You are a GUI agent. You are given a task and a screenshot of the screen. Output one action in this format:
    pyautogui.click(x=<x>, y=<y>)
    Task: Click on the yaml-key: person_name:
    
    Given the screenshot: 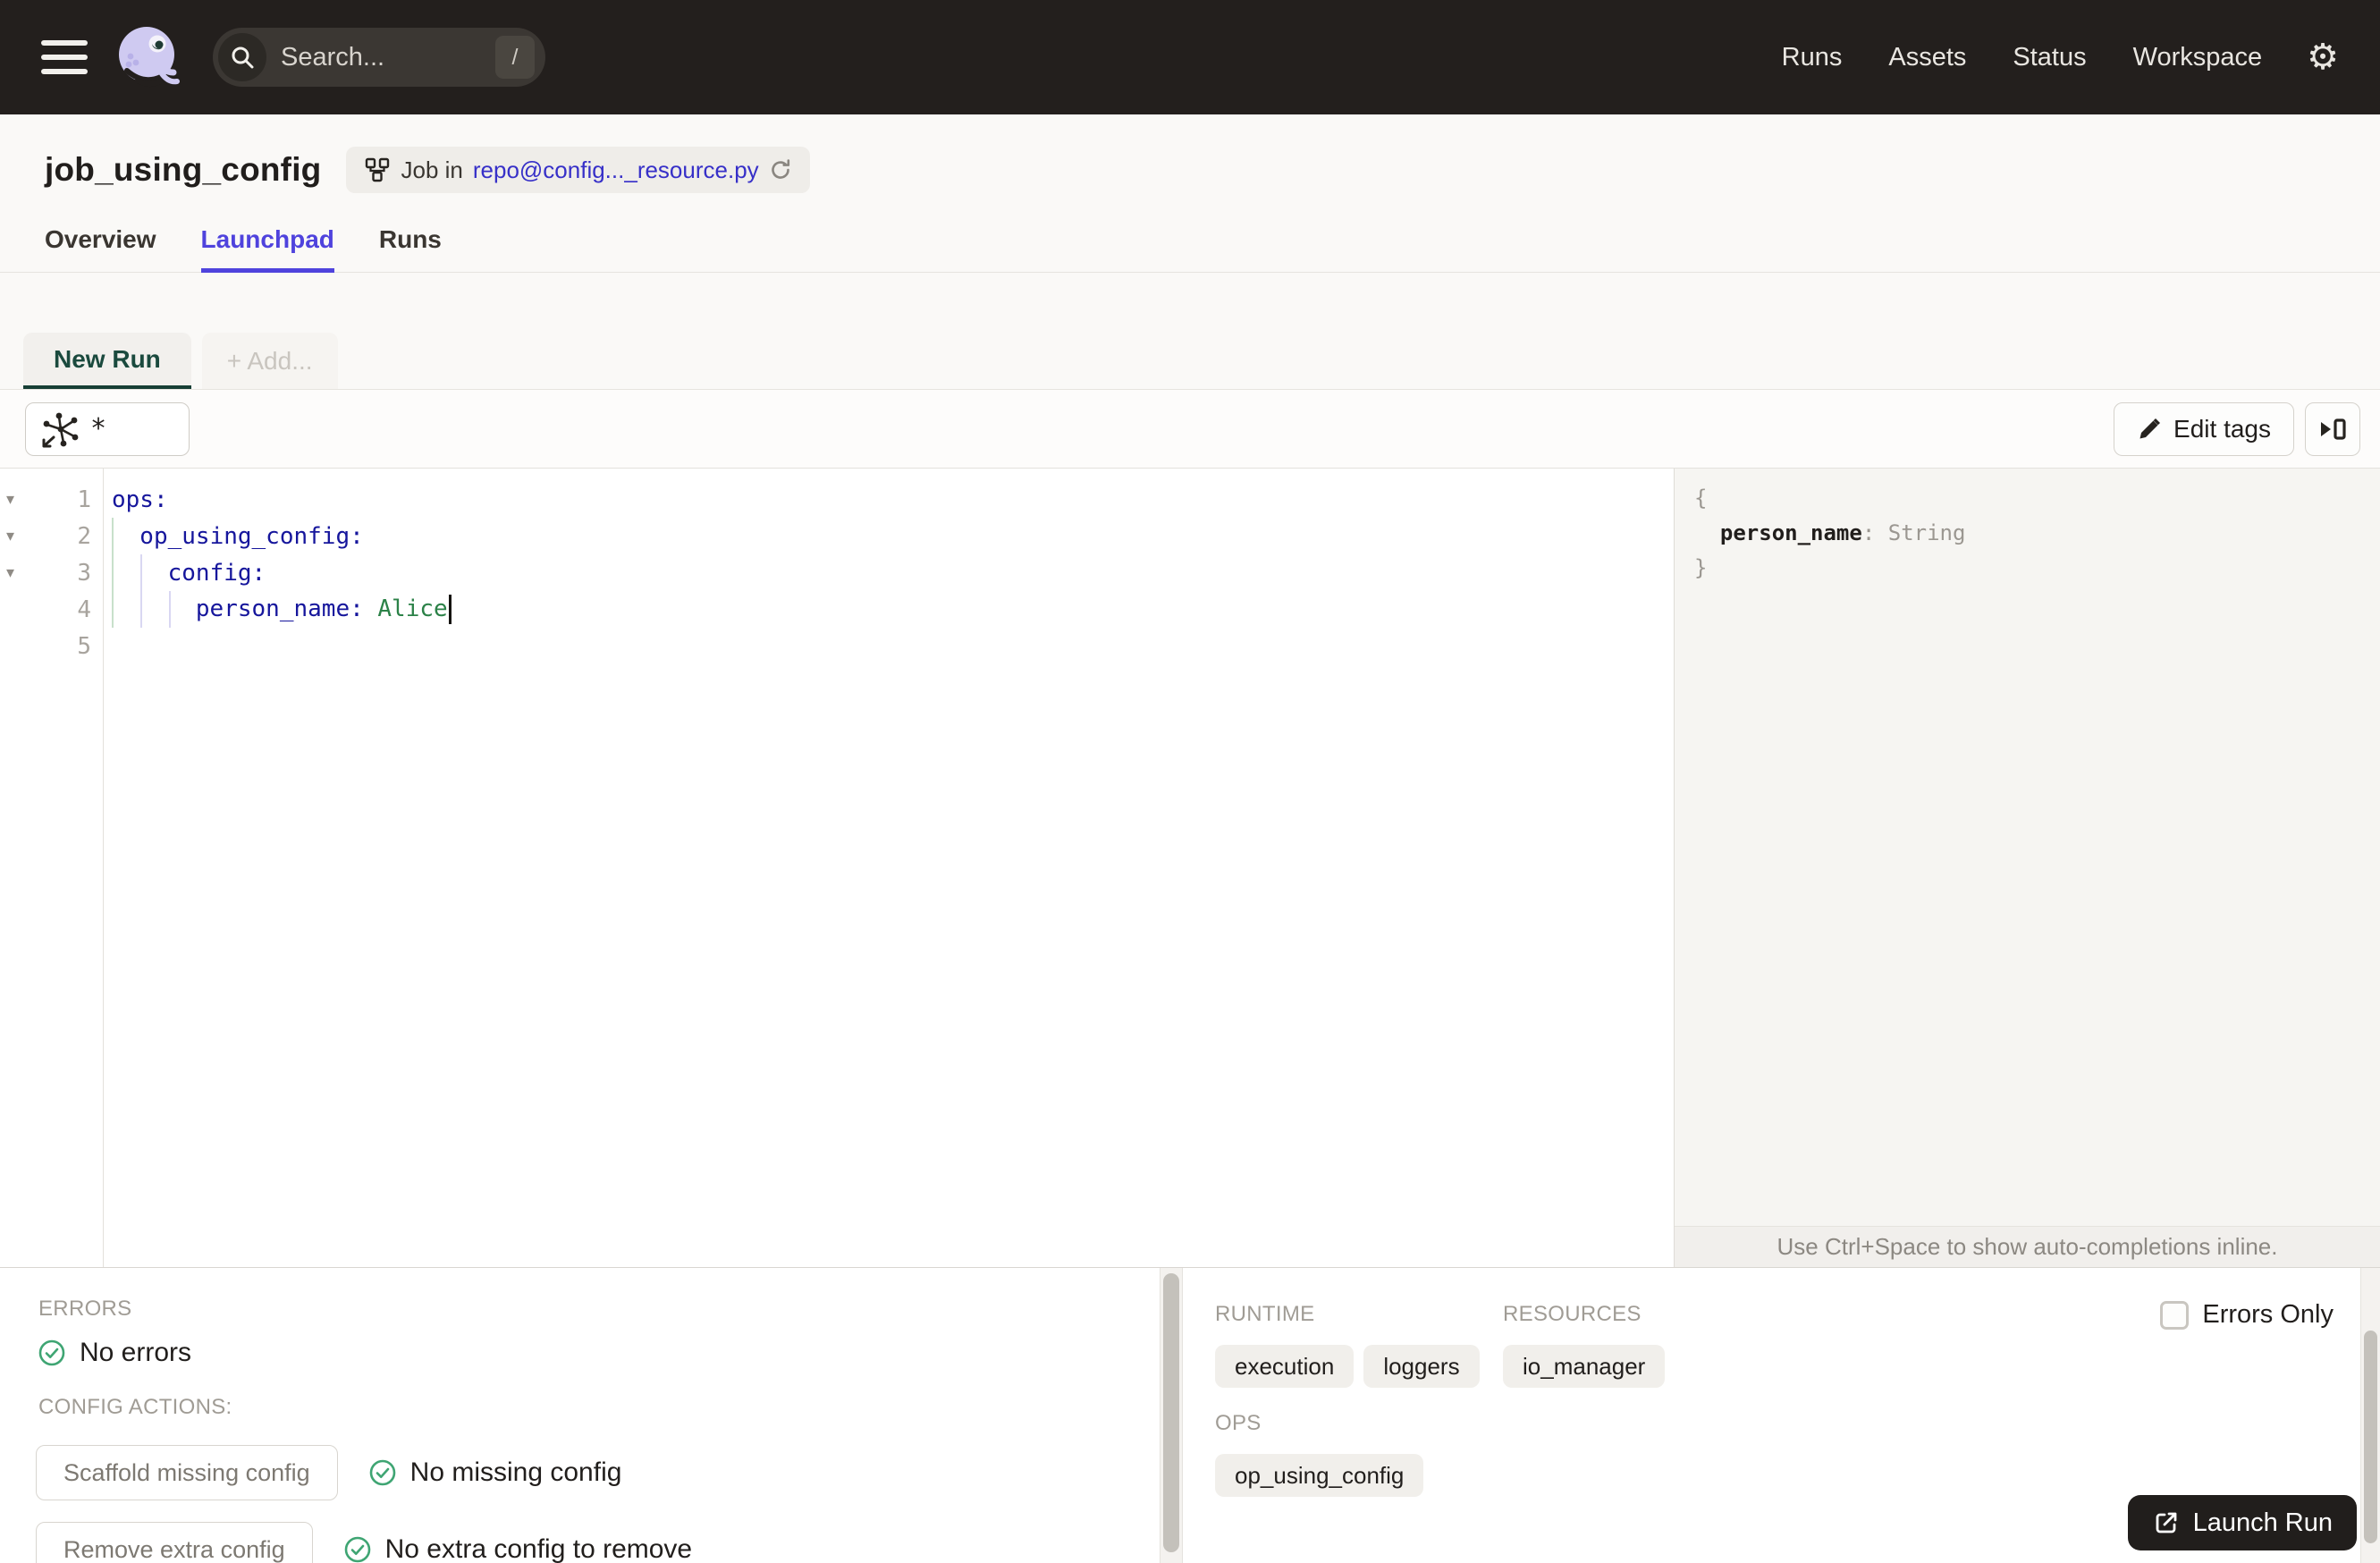 What is the action you would take?
    pyautogui.click(x=279, y=609)
    